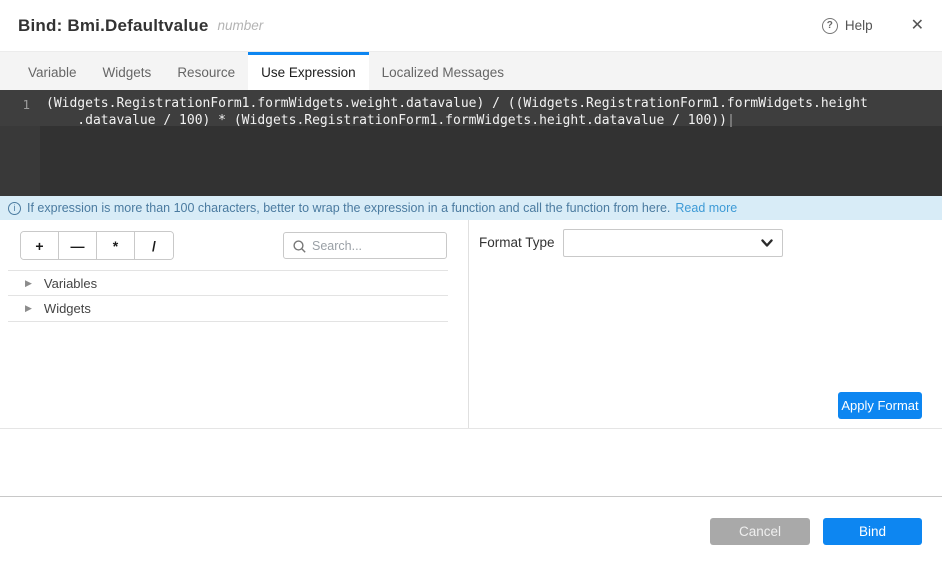 This screenshot has height=562, width=942. Describe the element at coordinates (78, 245) in the screenshot. I see `minus-operator-button: —` at that location.